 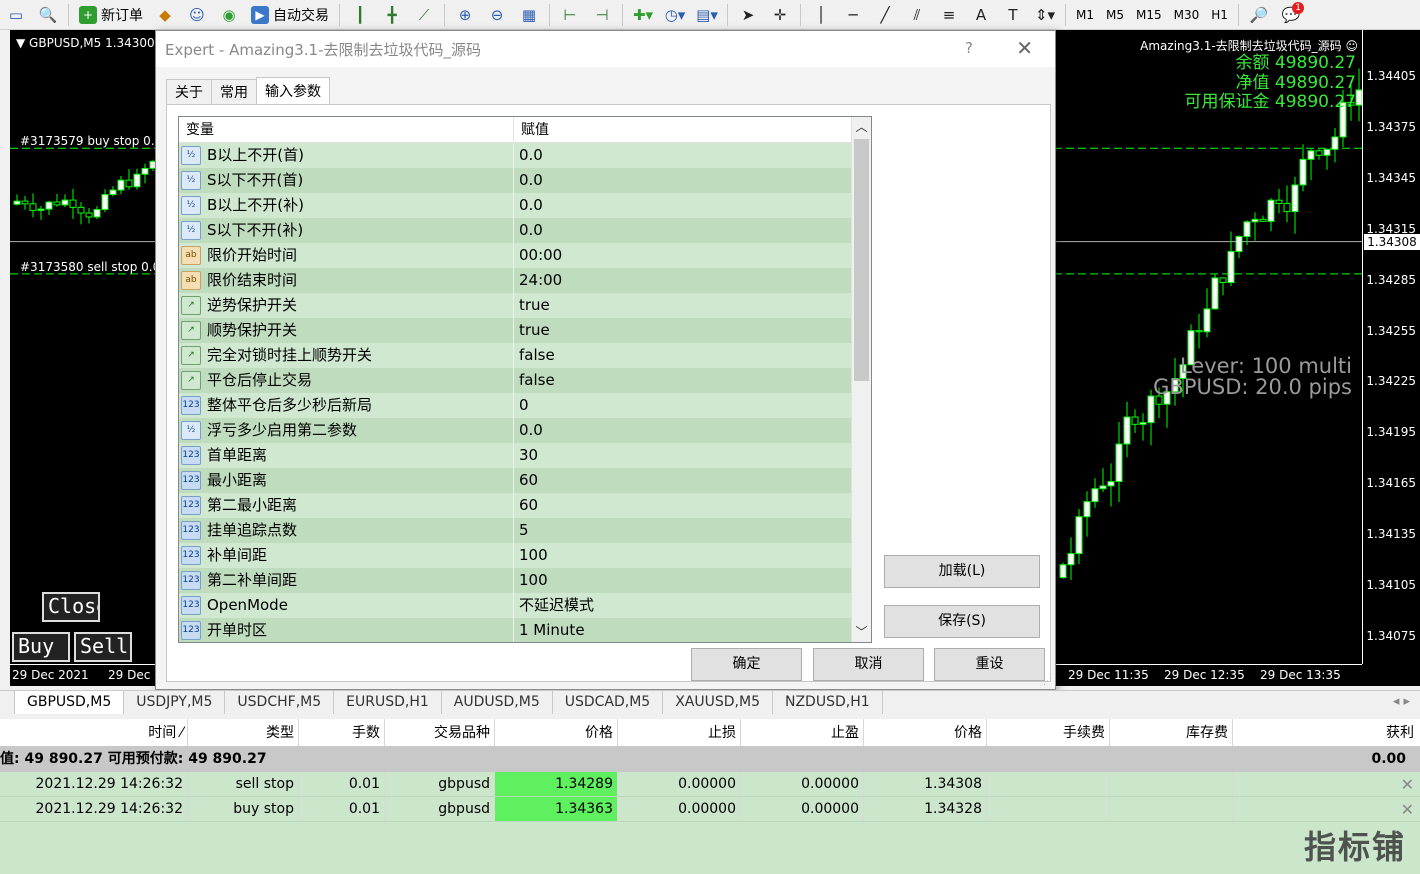 I want to click on param-value: 0, so click(x=521, y=405).